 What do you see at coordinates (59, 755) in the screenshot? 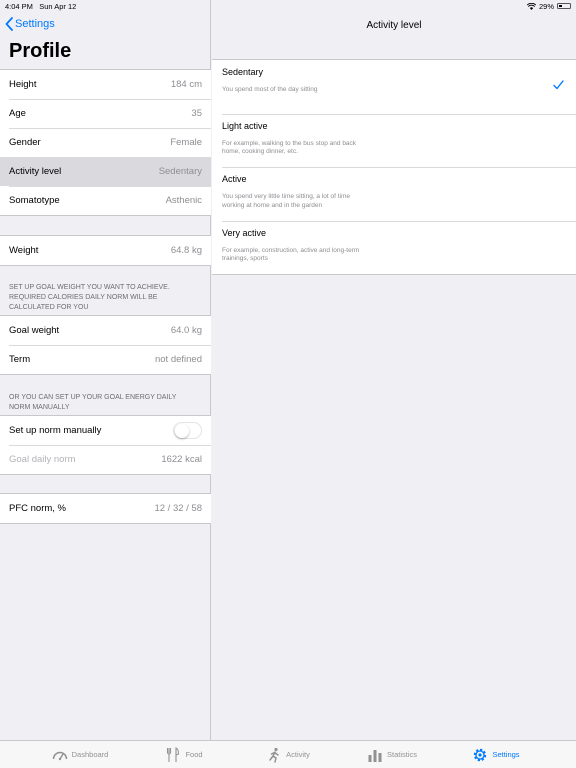
I see `gauge-icon` at bounding box center [59, 755].